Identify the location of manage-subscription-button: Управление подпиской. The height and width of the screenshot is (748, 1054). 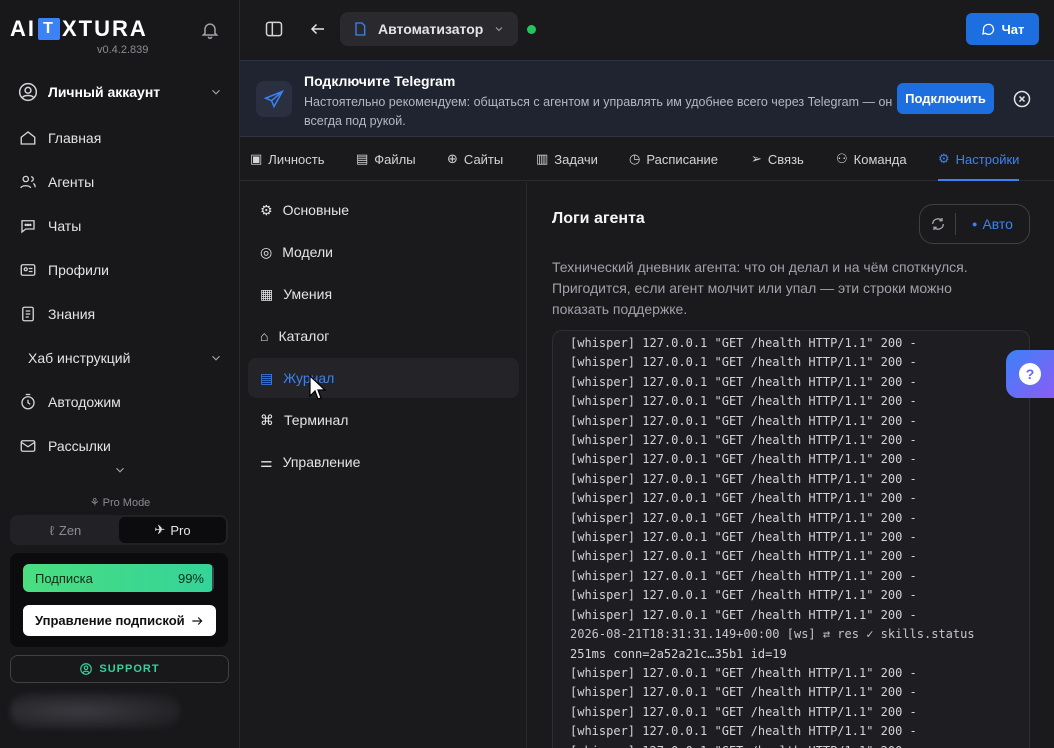
(119, 620).